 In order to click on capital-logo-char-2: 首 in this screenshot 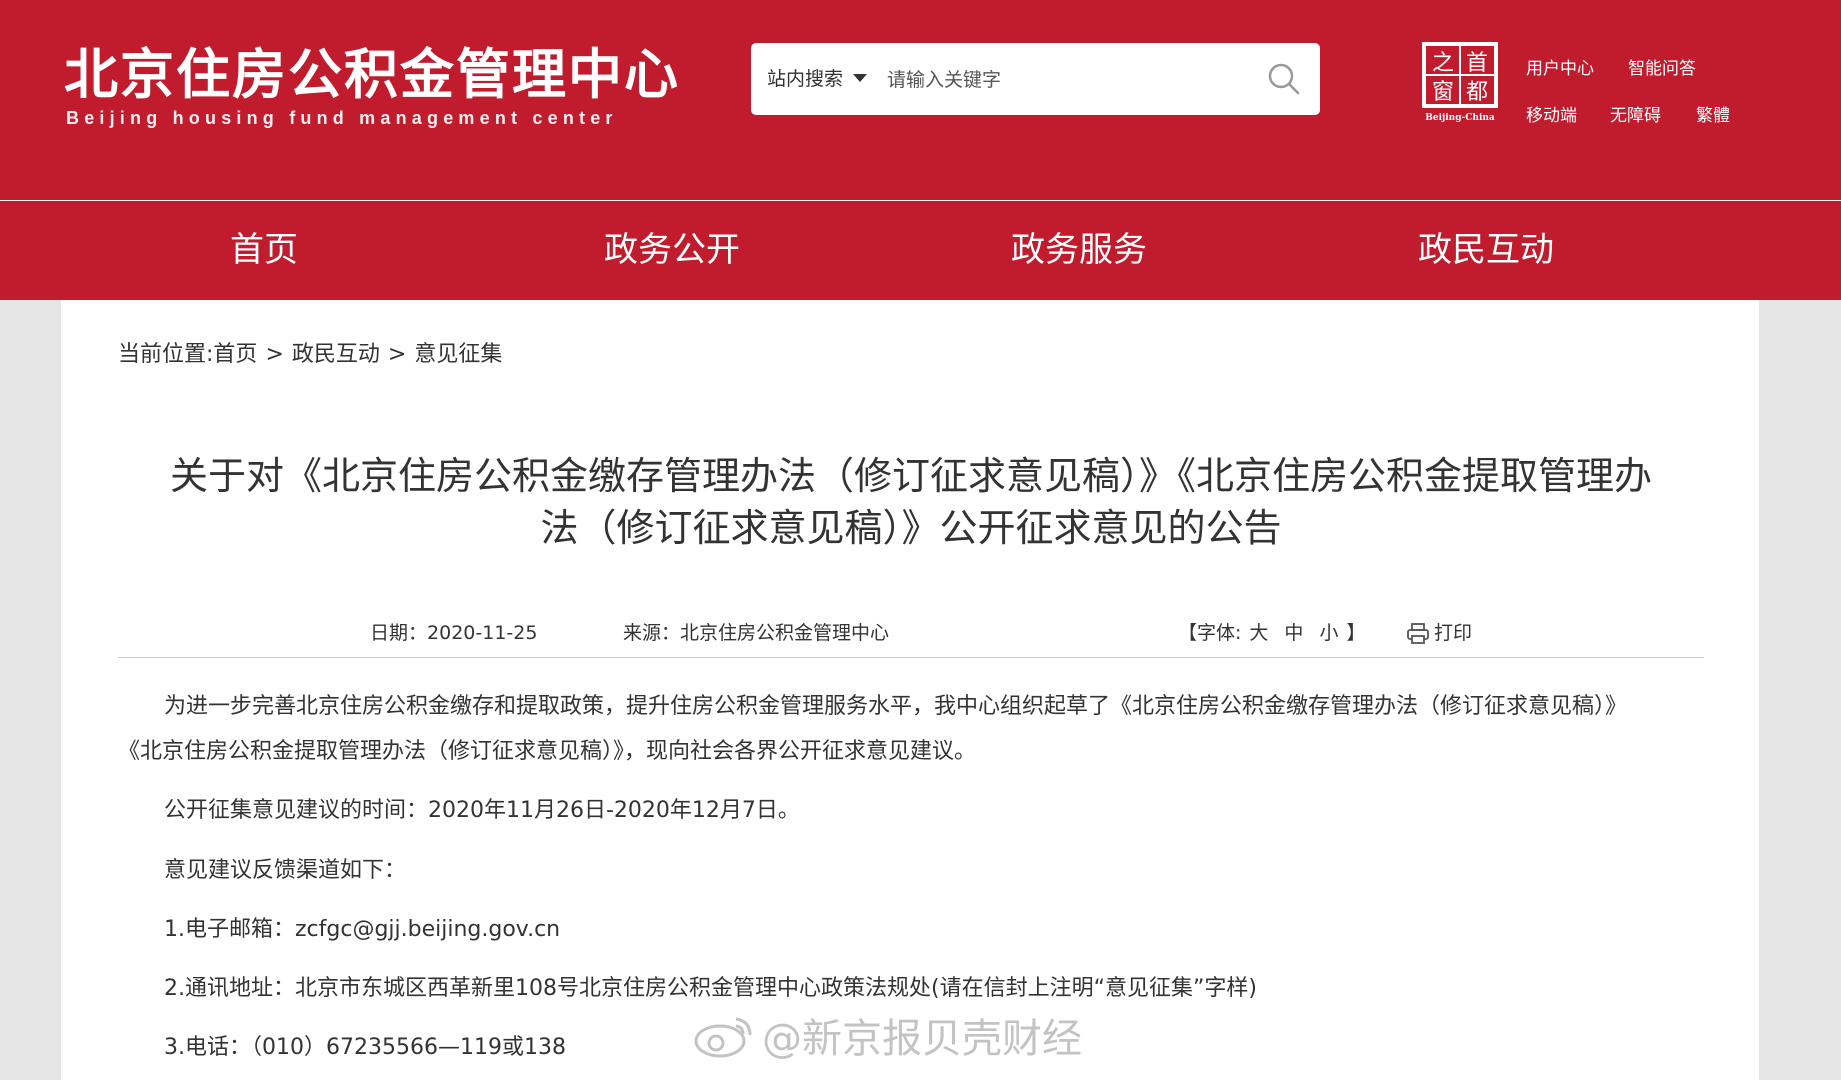, I will do `click(1477, 63)`.